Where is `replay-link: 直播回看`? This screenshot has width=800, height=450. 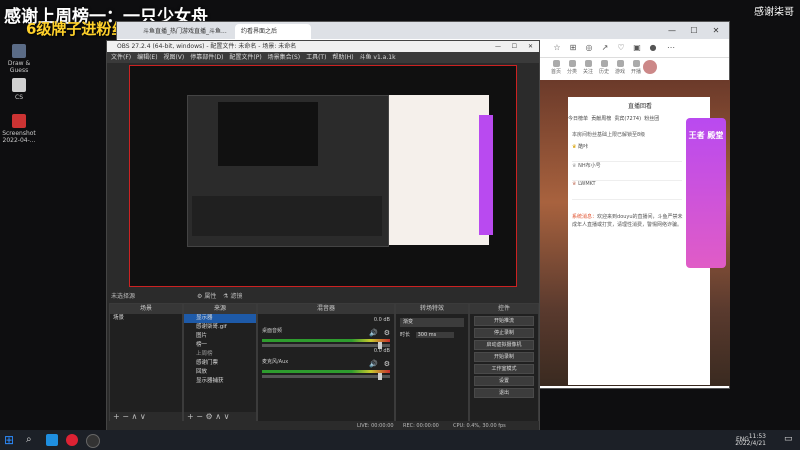
replay-link: 直播回看 is located at coordinates (640, 105).